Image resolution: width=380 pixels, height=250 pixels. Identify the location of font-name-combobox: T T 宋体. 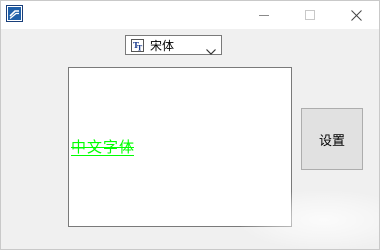
(173, 45).